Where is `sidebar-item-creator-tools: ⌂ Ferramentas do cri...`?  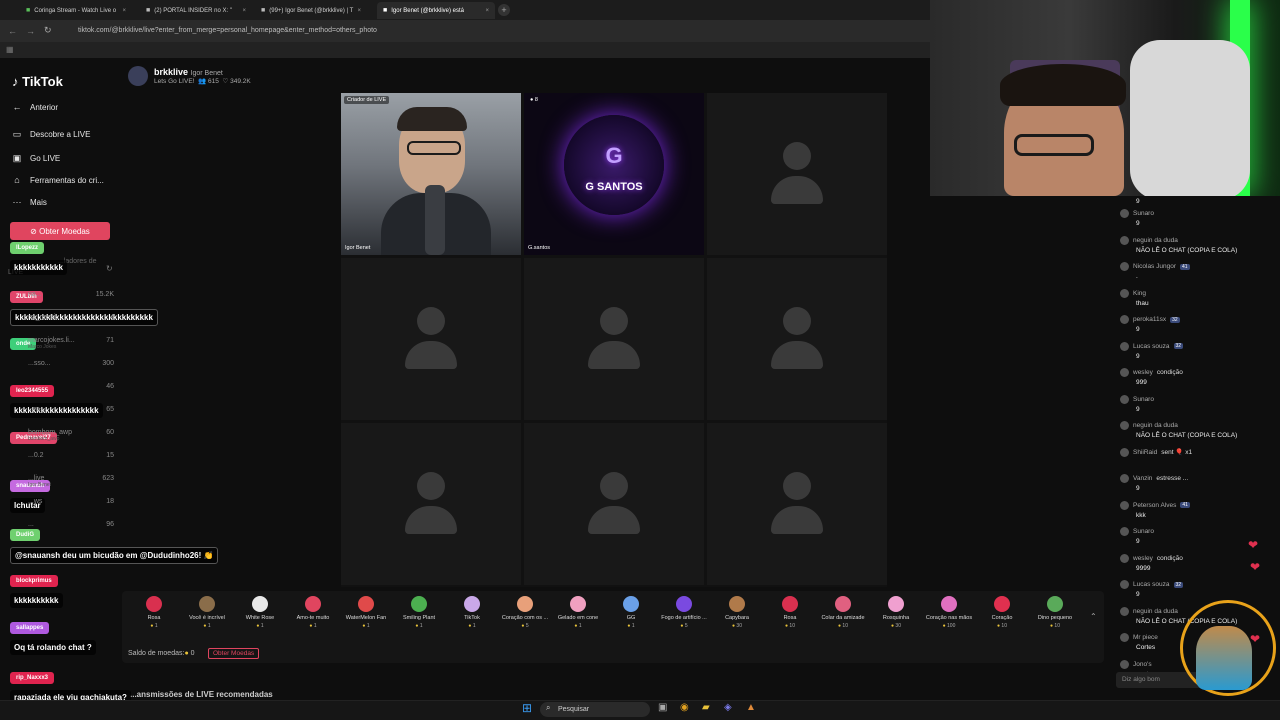 sidebar-item-creator-tools: ⌂ Ferramentas do cri... is located at coordinates (58, 180).